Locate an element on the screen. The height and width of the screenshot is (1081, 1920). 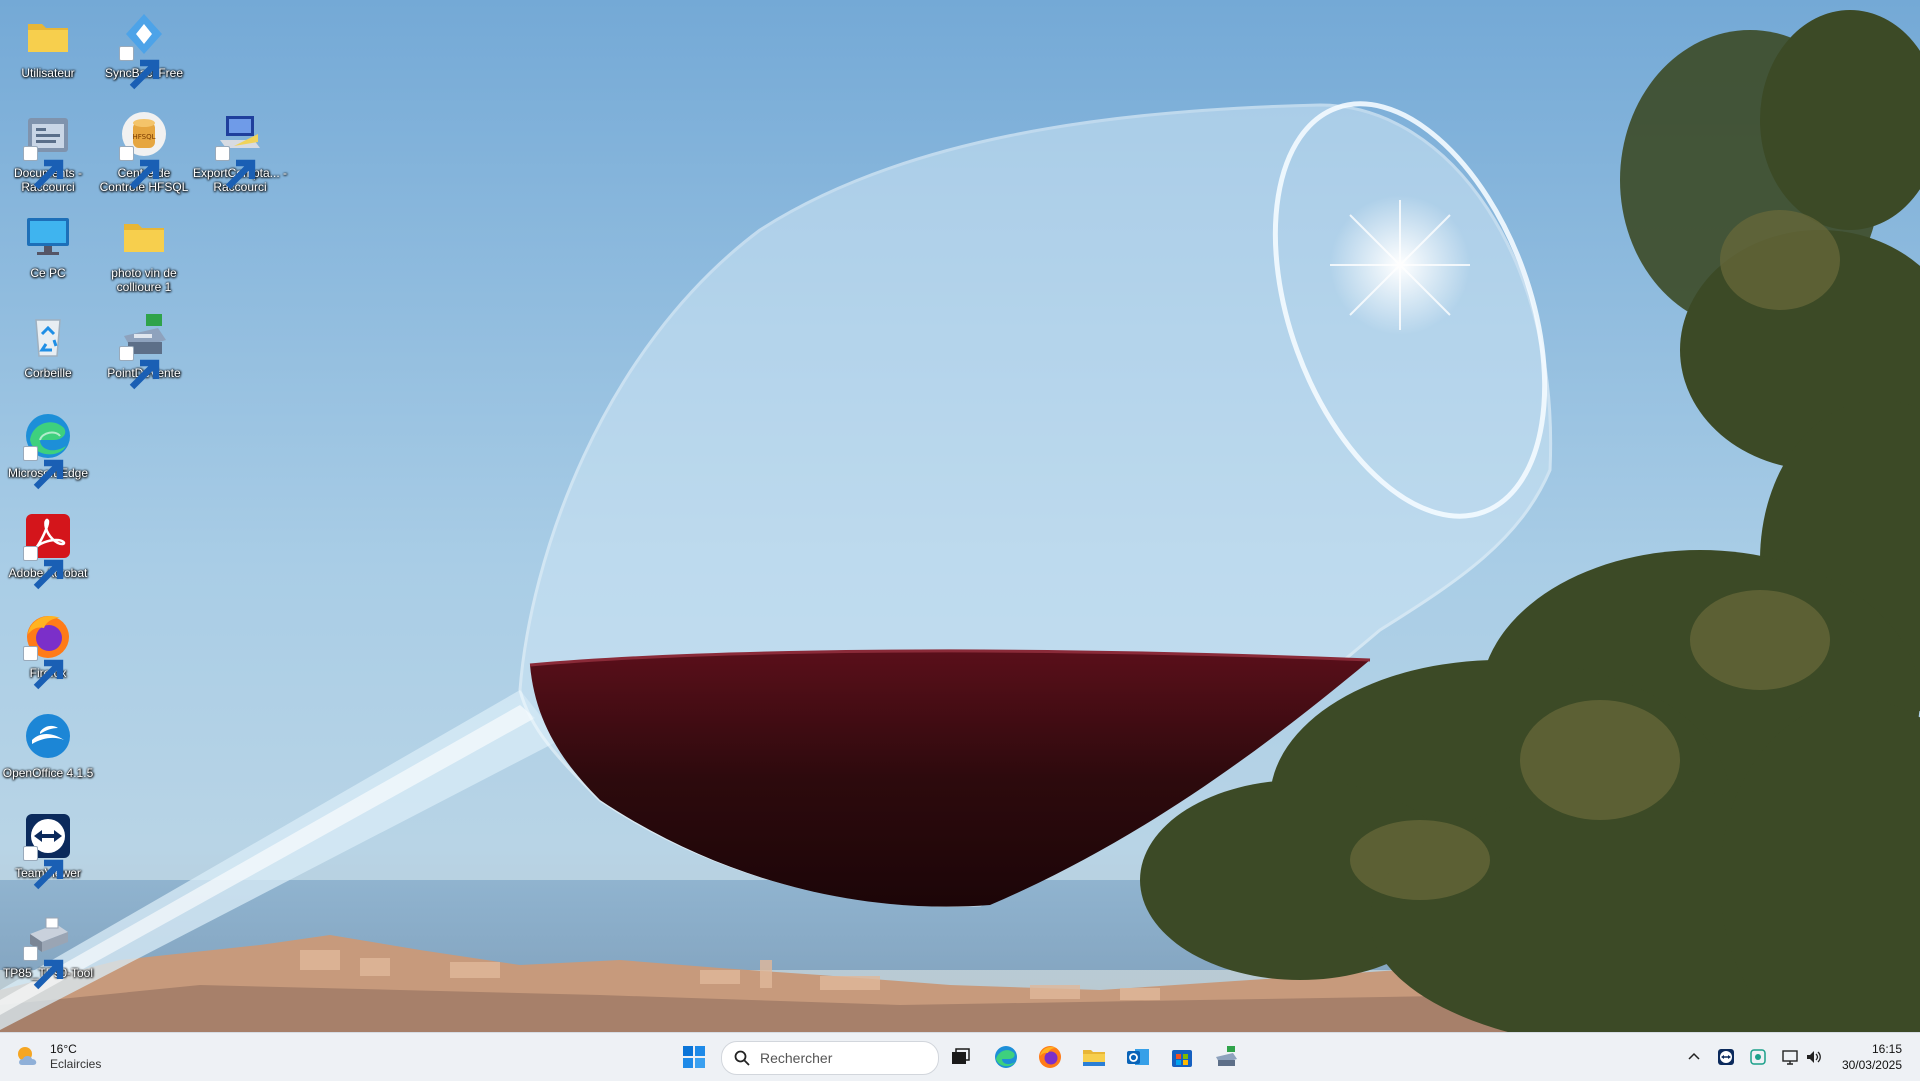
task-view-icon is located at coordinates (961, 1056).